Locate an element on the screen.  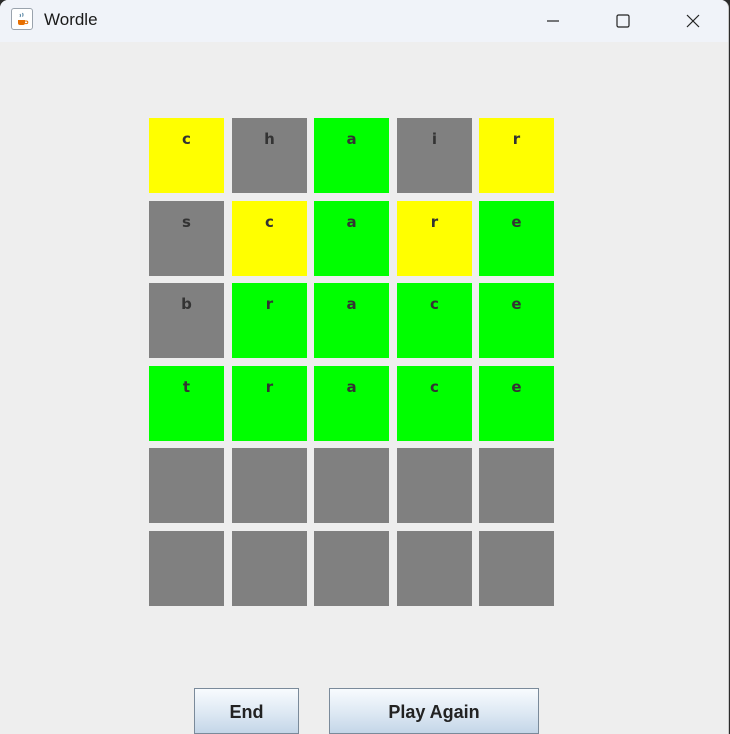
minimize-icon is located at coordinates (553, 21).